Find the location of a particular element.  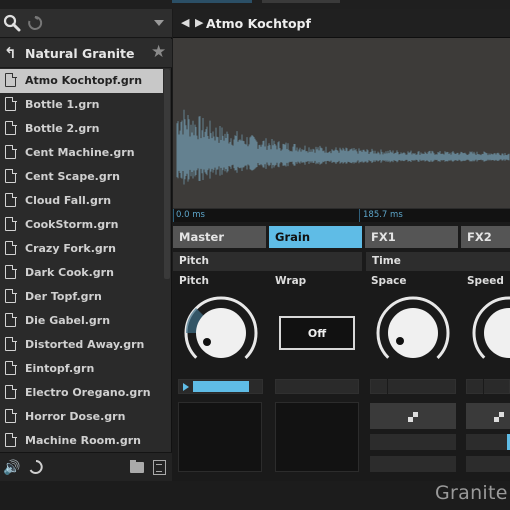

file-list-item: Die Gabel.grn is located at coordinates (81, 321).